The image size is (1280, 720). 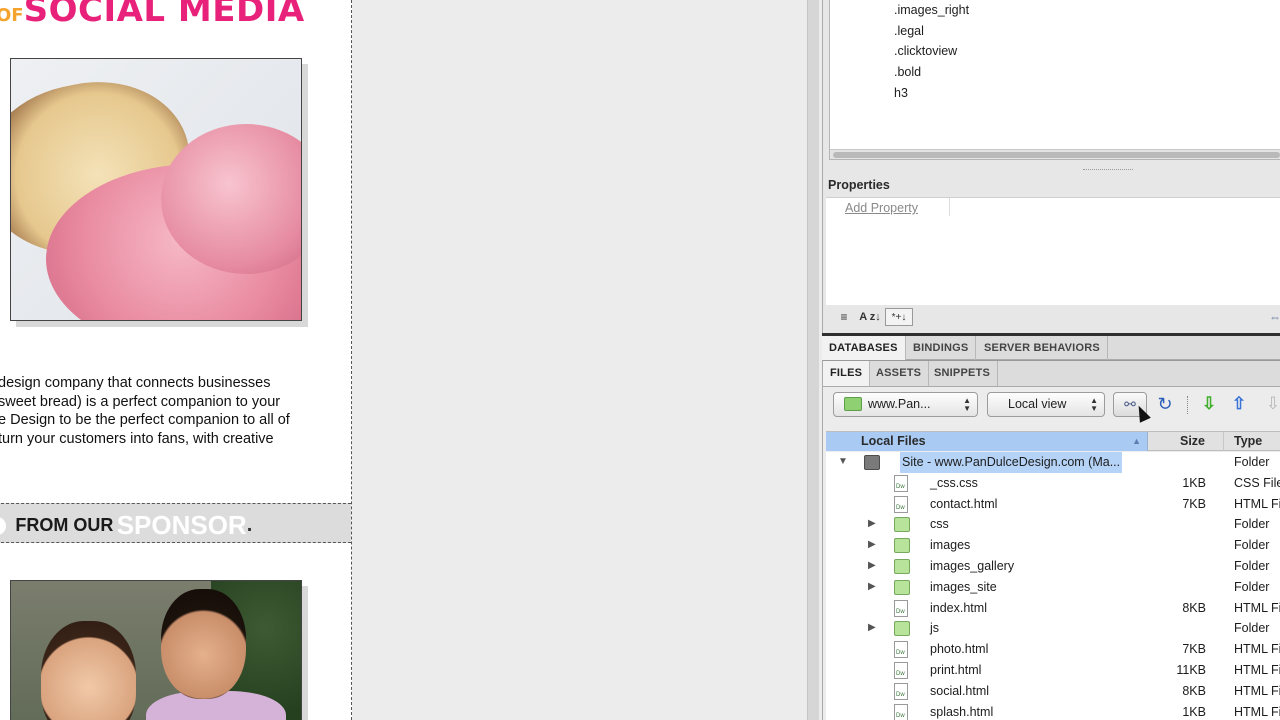 What do you see at coordinates (1186, 441) in the screenshot?
I see `column-header-size: Size` at bounding box center [1186, 441].